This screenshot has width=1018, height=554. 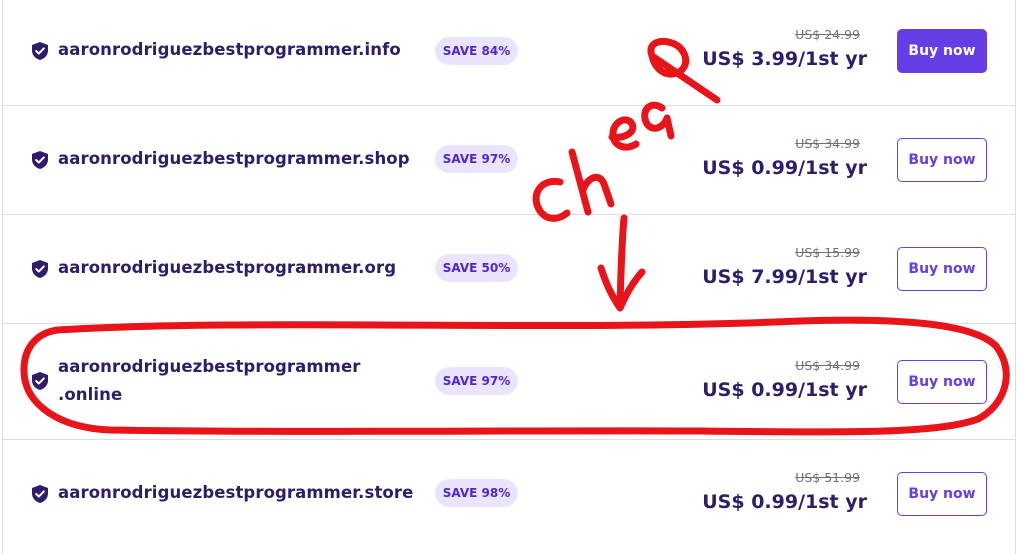 What do you see at coordinates (784, 277) in the screenshot?
I see `first-year-price: US$ 7.99/1st yr` at bounding box center [784, 277].